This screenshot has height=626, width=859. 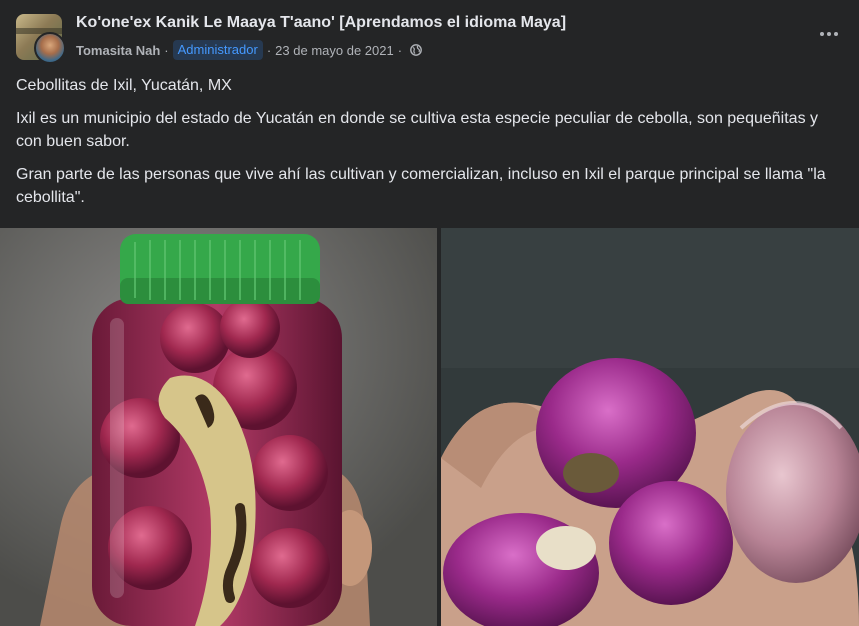 I want to click on admin-badge: Administrador, so click(x=217, y=50).